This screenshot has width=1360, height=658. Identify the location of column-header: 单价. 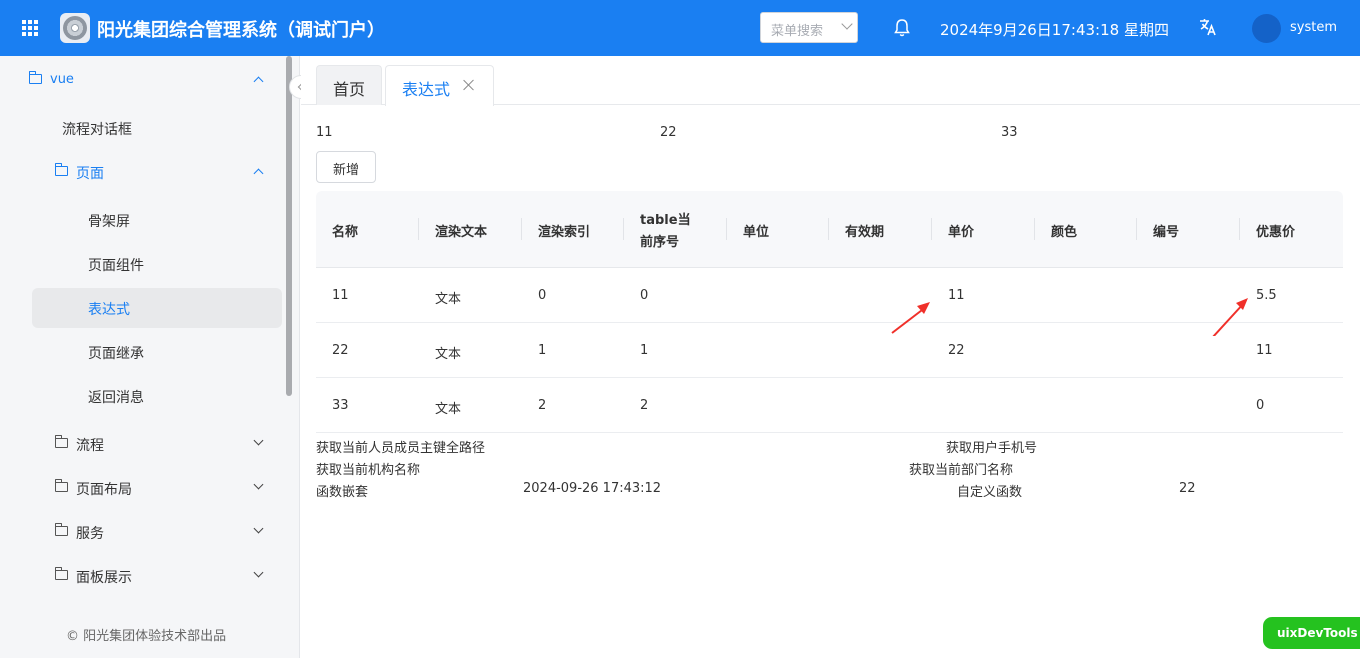
(983, 229).